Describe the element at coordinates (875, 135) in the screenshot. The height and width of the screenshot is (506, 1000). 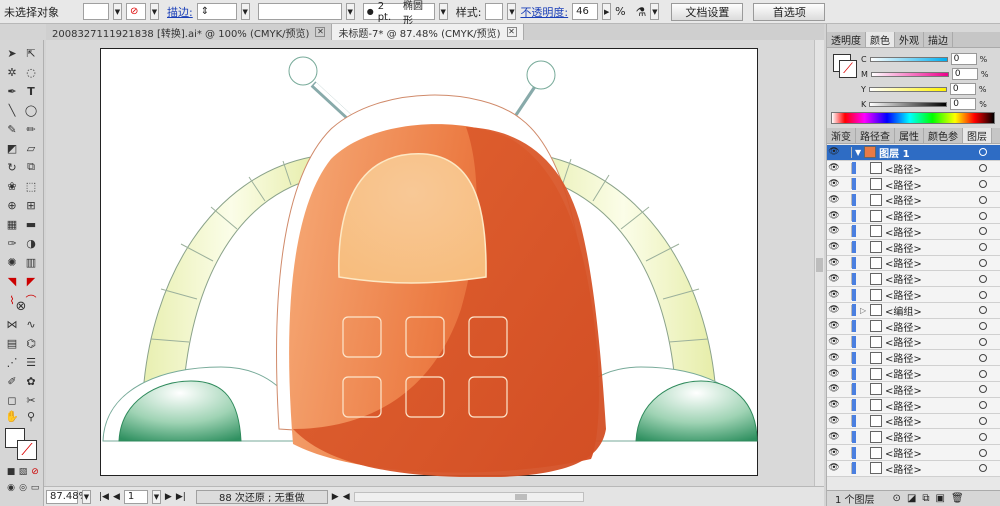
I see `tab-pathfinder: 路径查` at that location.